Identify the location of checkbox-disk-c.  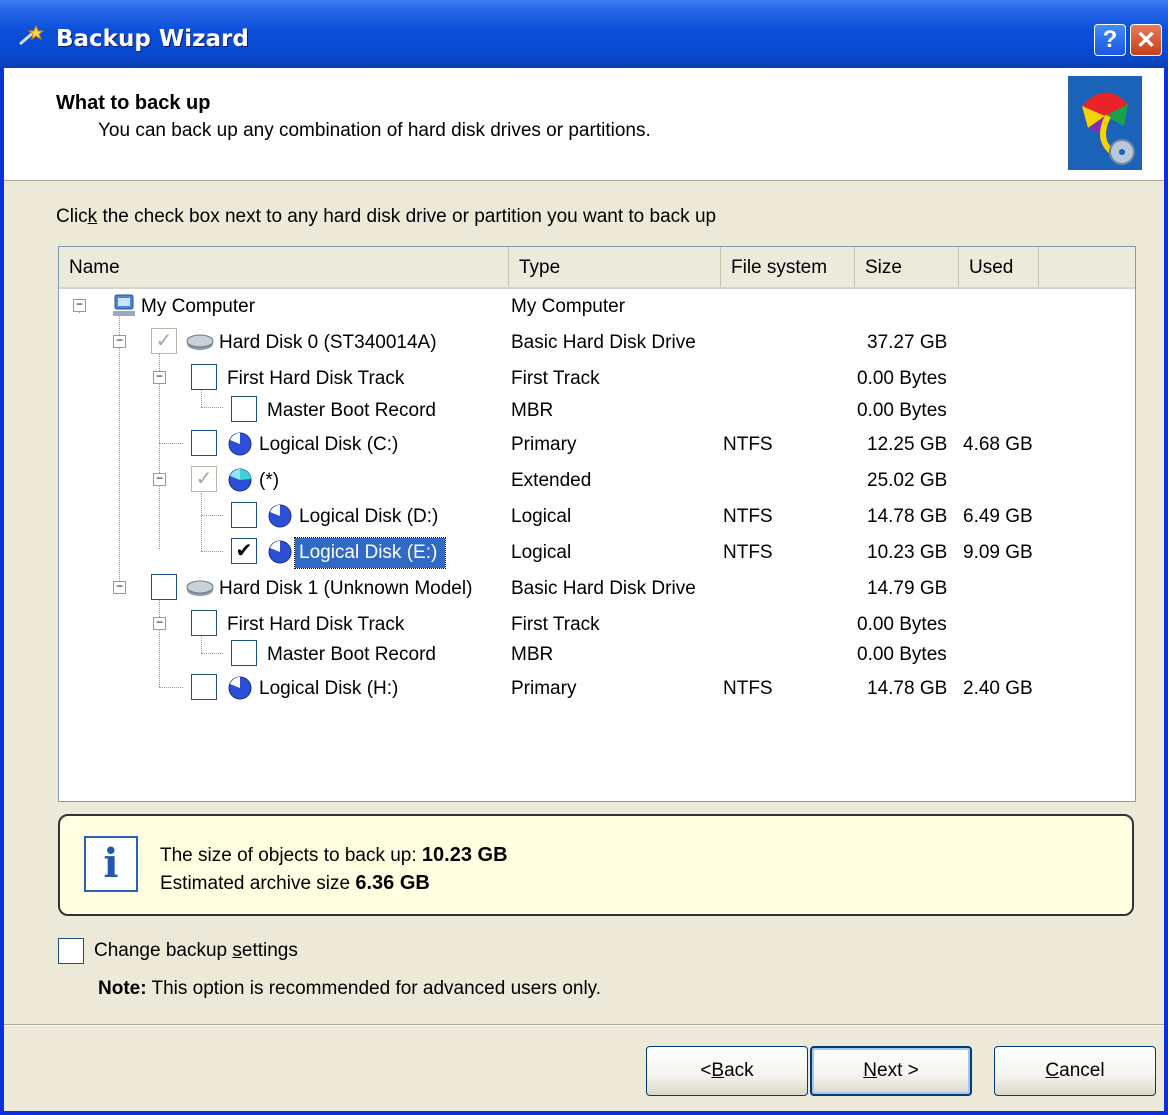
(204, 443).